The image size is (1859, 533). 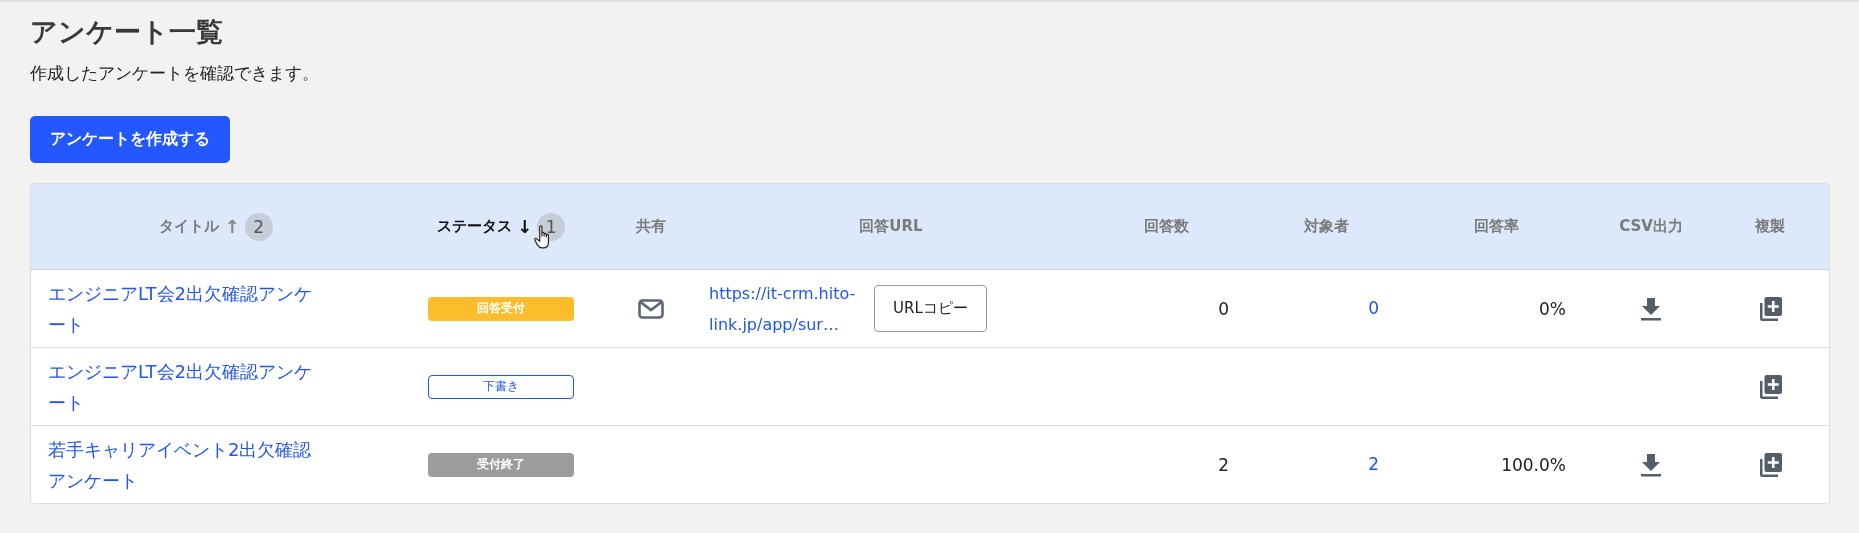 What do you see at coordinates (1373, 308) in the screenshot?
I see `target-count-link: 0` at bounding box center [1373, 308].